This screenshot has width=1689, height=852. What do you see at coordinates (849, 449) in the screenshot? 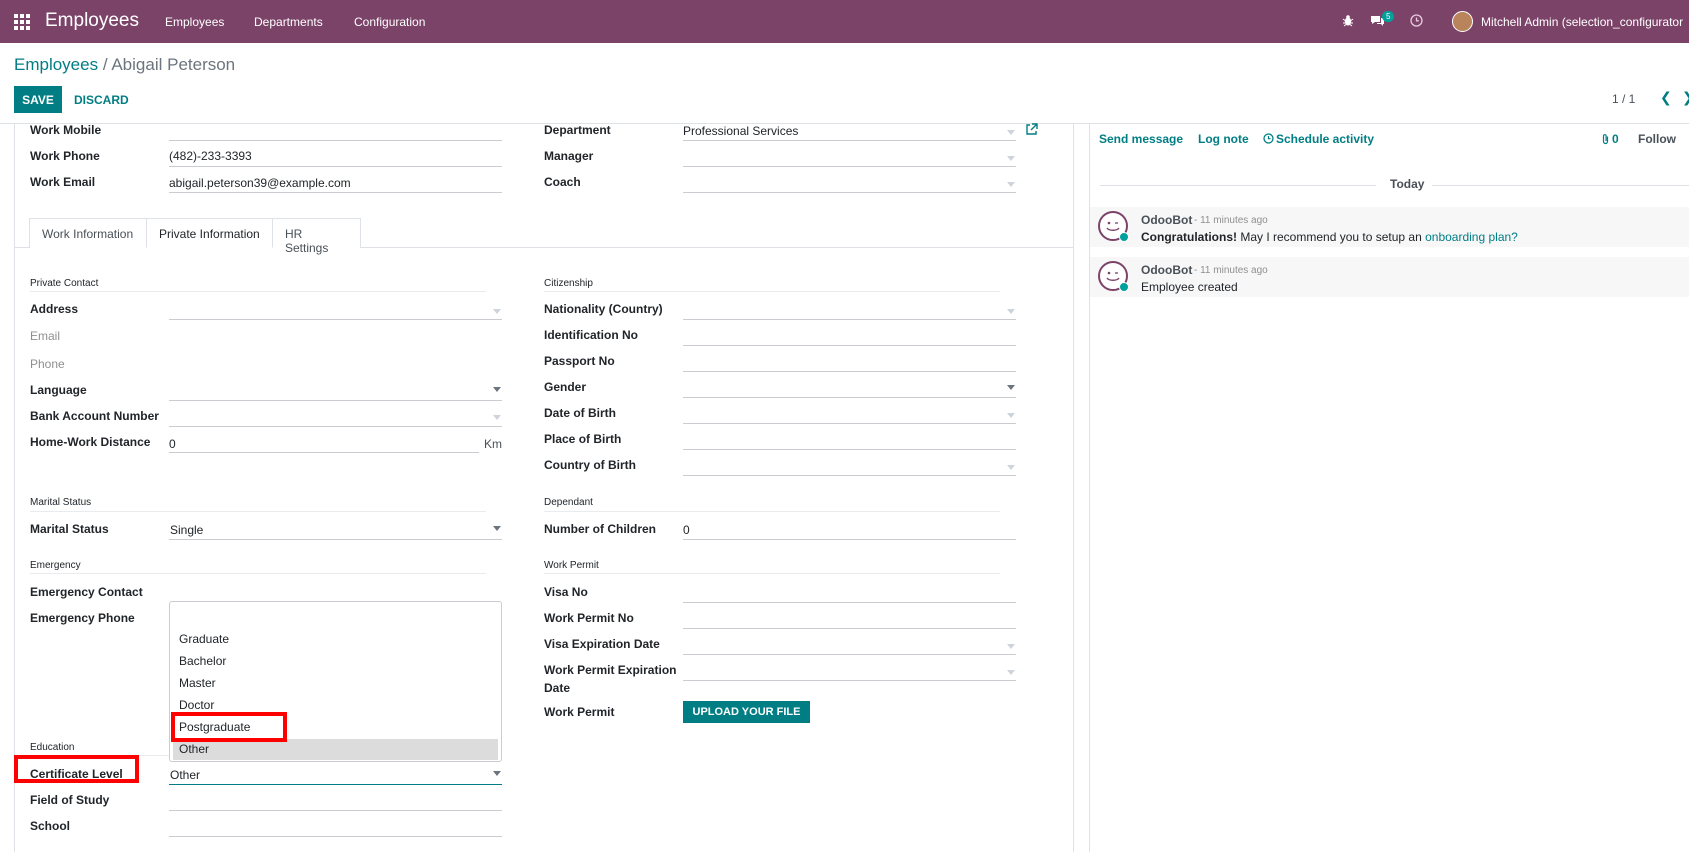
I see `place-of-birth-field` at bounding box center [849, 449].